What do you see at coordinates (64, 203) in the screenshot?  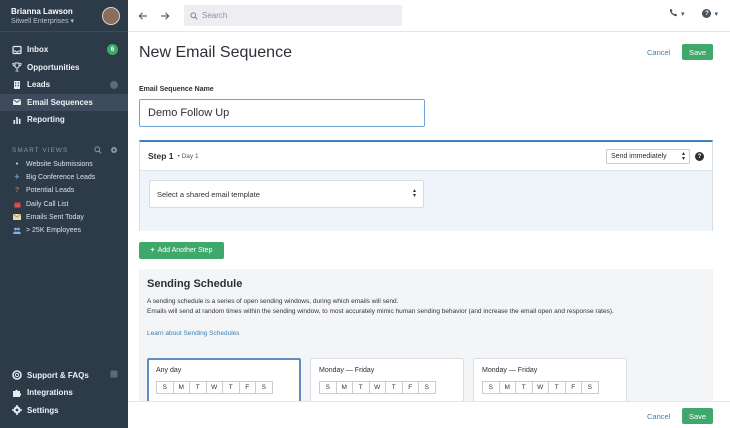 I see `smart-view-daily-call-list: Daily Call List` at bounding box center [64, 203].